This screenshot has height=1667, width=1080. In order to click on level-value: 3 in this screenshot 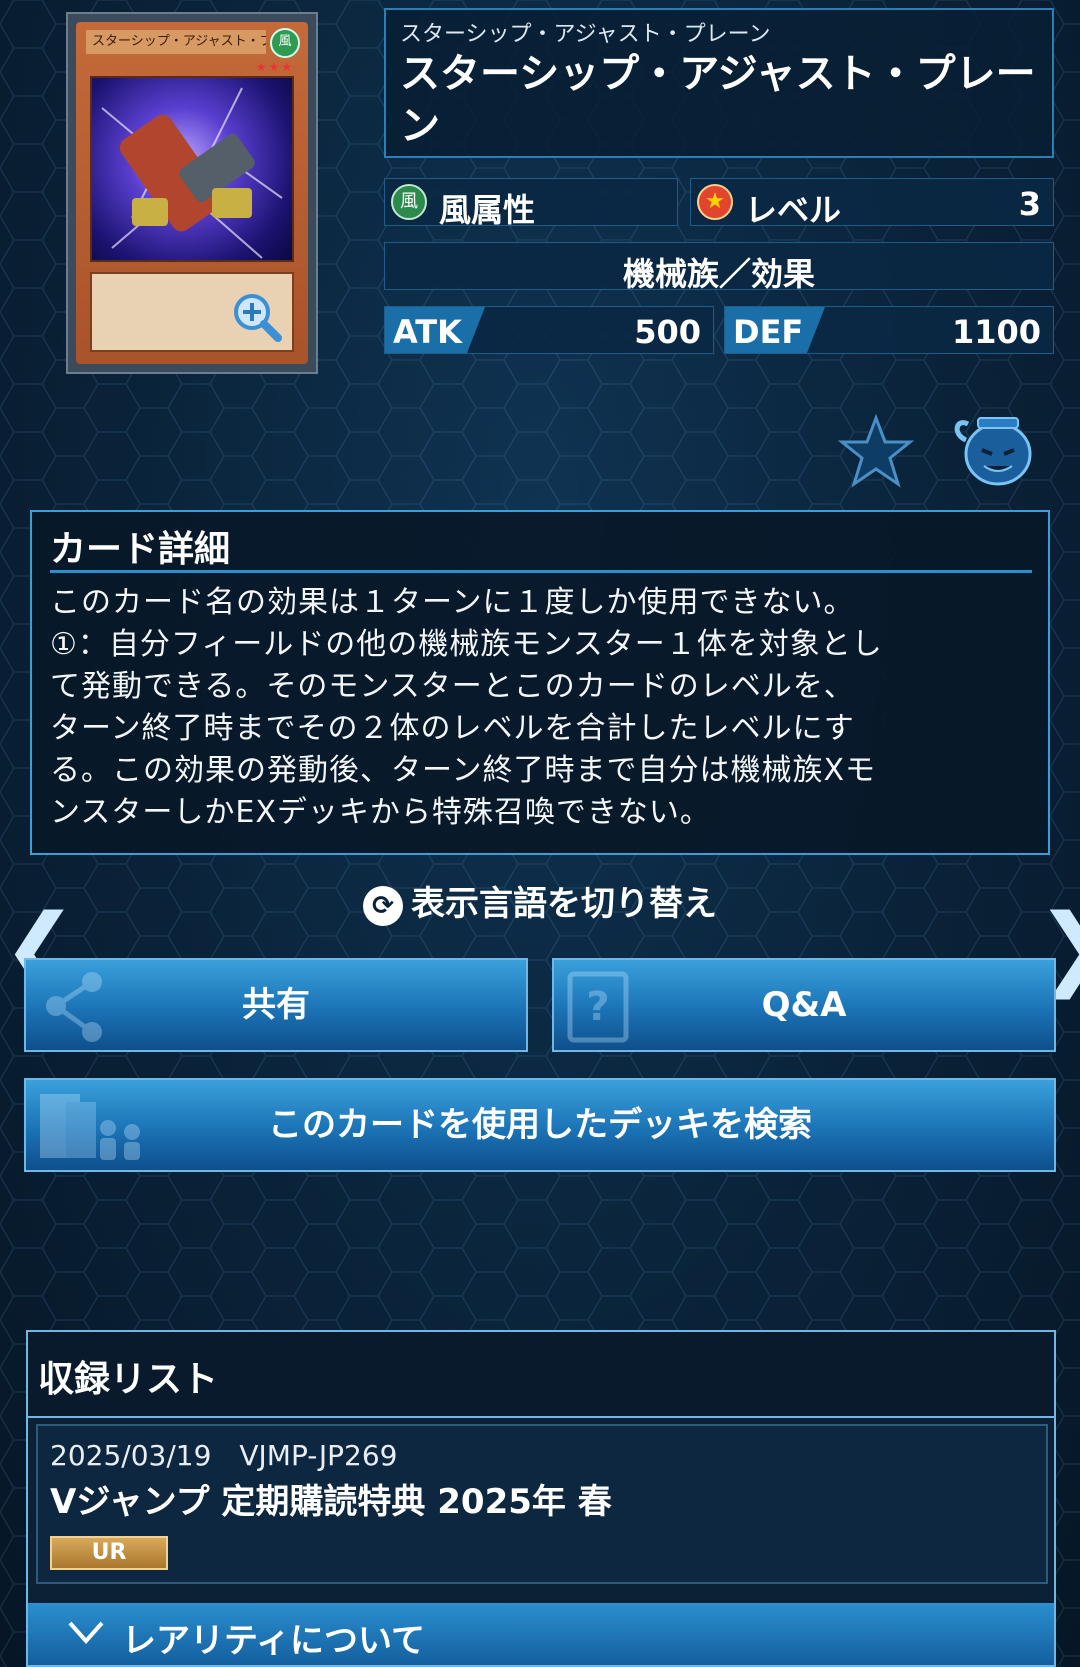, I will do `click(1029, 204)`.